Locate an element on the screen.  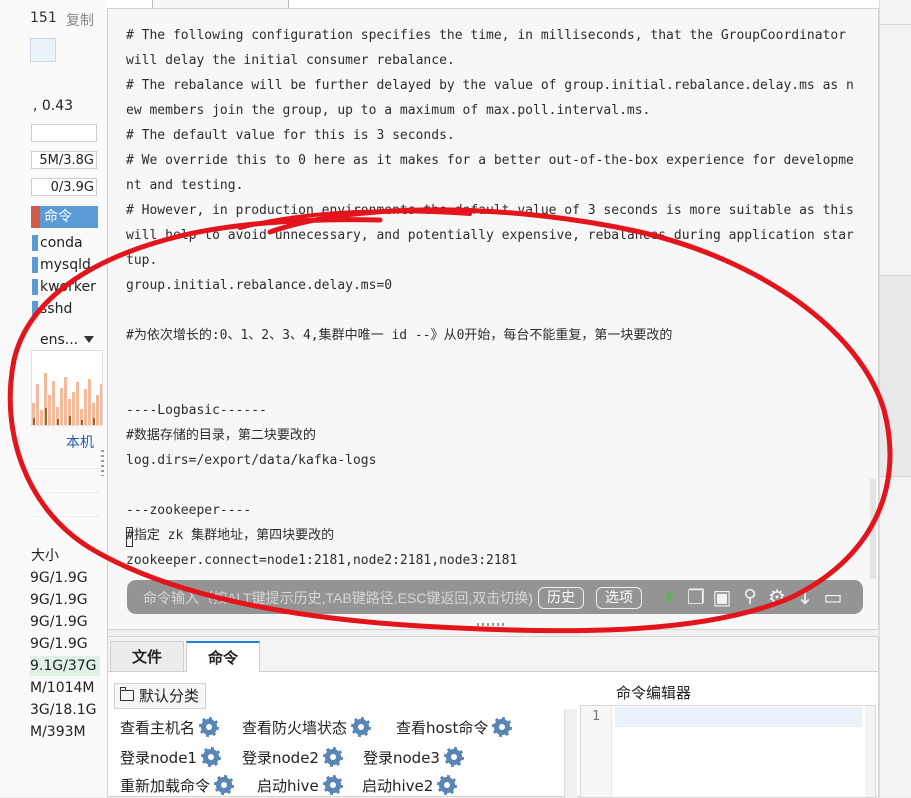
command-item: 登录node2 is located at coordinates (292, 757).